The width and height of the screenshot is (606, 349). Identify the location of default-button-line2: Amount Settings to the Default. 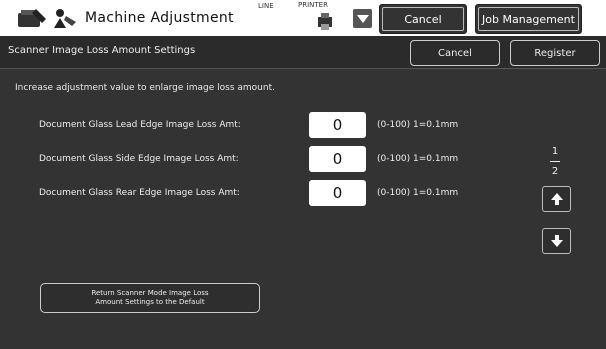
(150, 302).